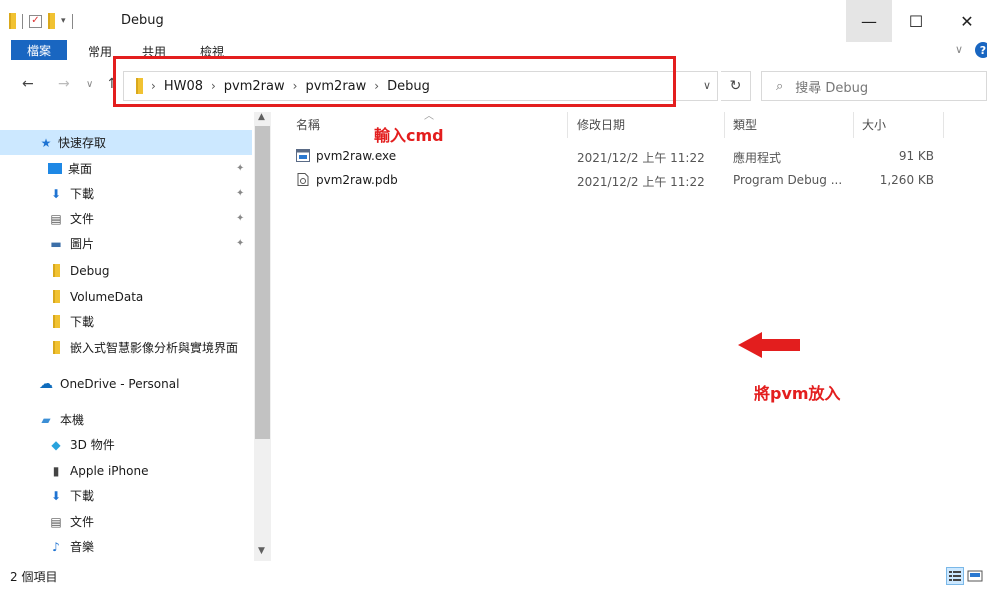  Describe the element at coordinates (126, 218) in the screenshot. I see `sidebar-item-documents: ▤ 文件 ✦` at that location.